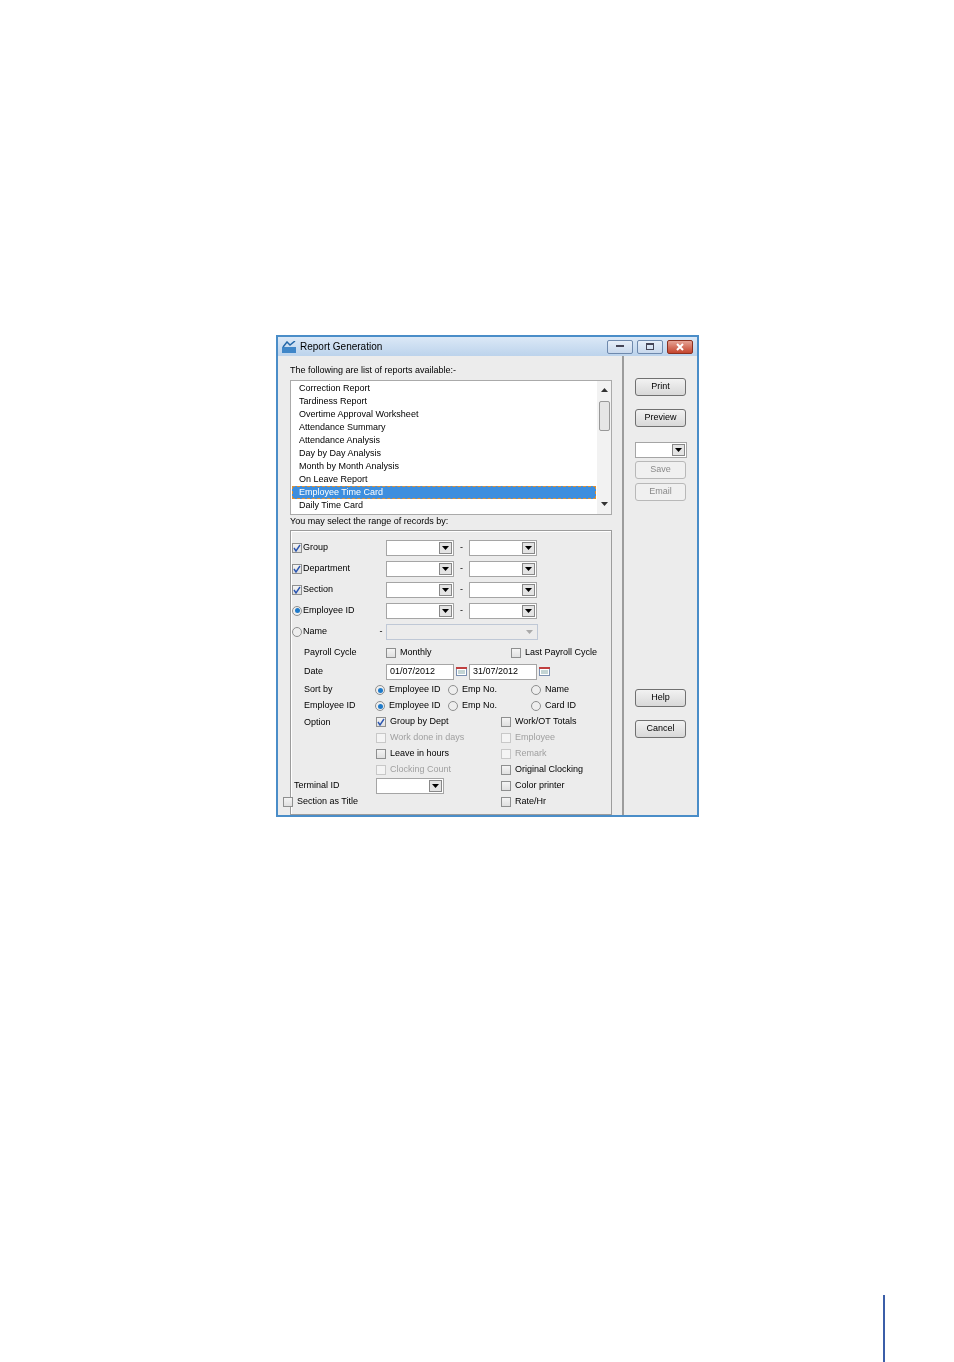 Image resolution: width=954 pixels, height=1362 pixels. I want to click on list-item: Attendance Summary, so click(444, 427).